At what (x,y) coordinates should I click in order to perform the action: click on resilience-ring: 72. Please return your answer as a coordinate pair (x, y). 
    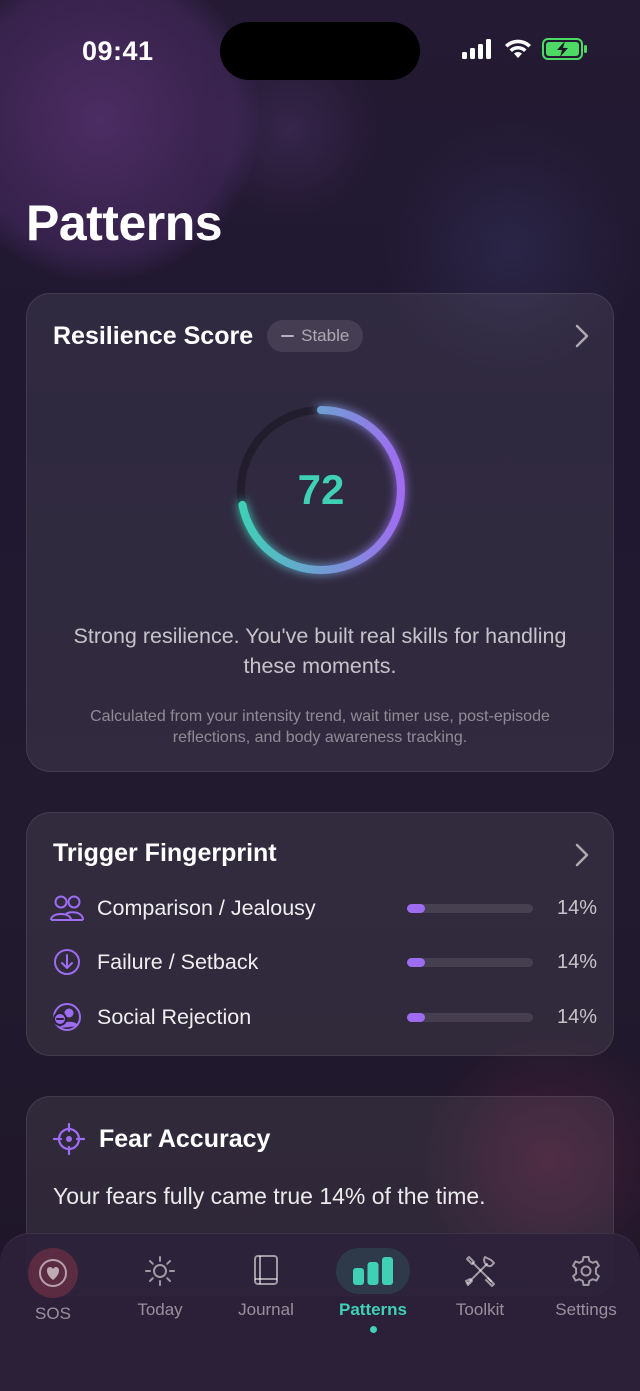
    Looking at the image, I should click on (321, 490).